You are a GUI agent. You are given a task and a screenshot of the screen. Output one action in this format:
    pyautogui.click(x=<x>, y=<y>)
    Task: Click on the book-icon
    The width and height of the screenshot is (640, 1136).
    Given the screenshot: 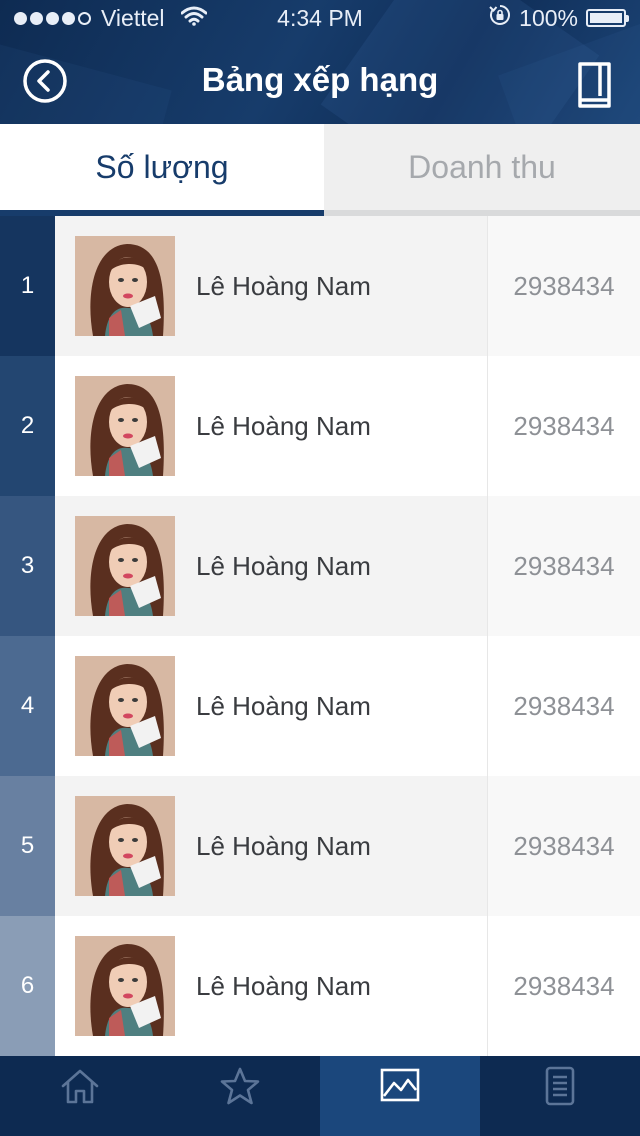 What is the action you would take?
    pyautogui.click(x=594, y=85)
    